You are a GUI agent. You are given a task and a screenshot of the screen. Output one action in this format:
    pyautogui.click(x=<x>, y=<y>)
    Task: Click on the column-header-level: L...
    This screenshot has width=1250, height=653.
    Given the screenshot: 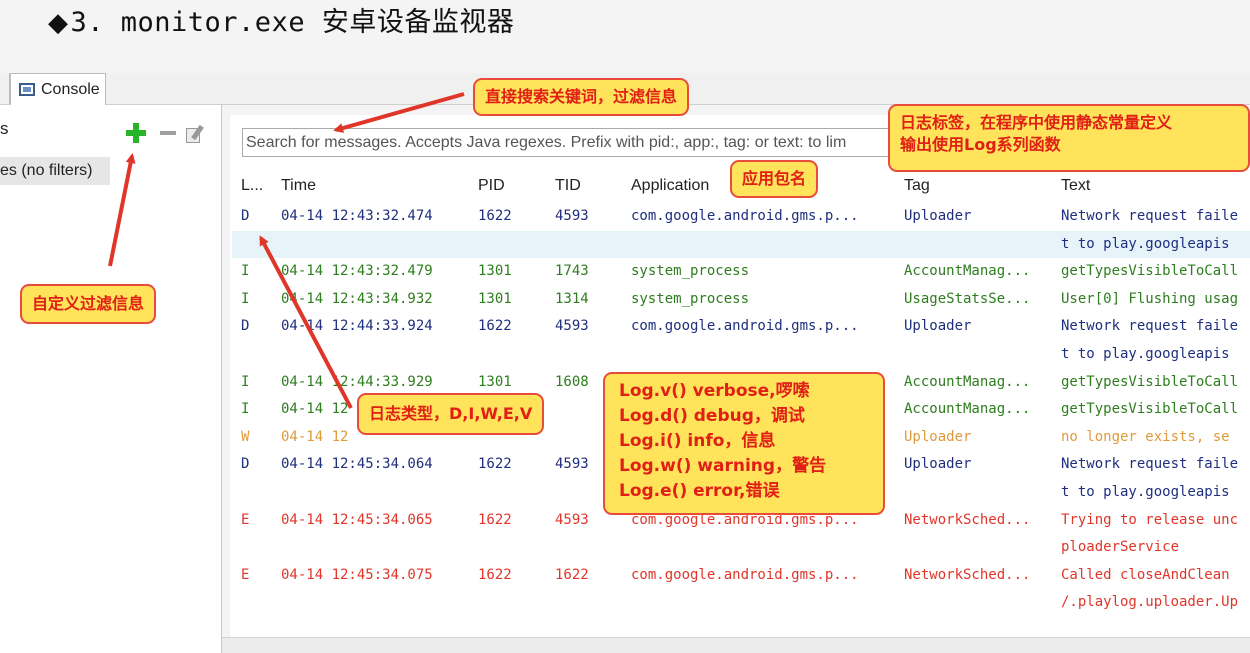 What is the action you would take?
    pyautogui.click(x=252, y=188)
    